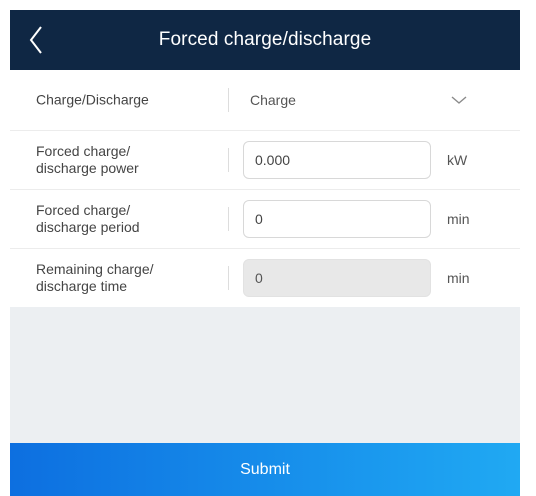  I want to click on period-label-line2: discharge period, so click(88, 227).